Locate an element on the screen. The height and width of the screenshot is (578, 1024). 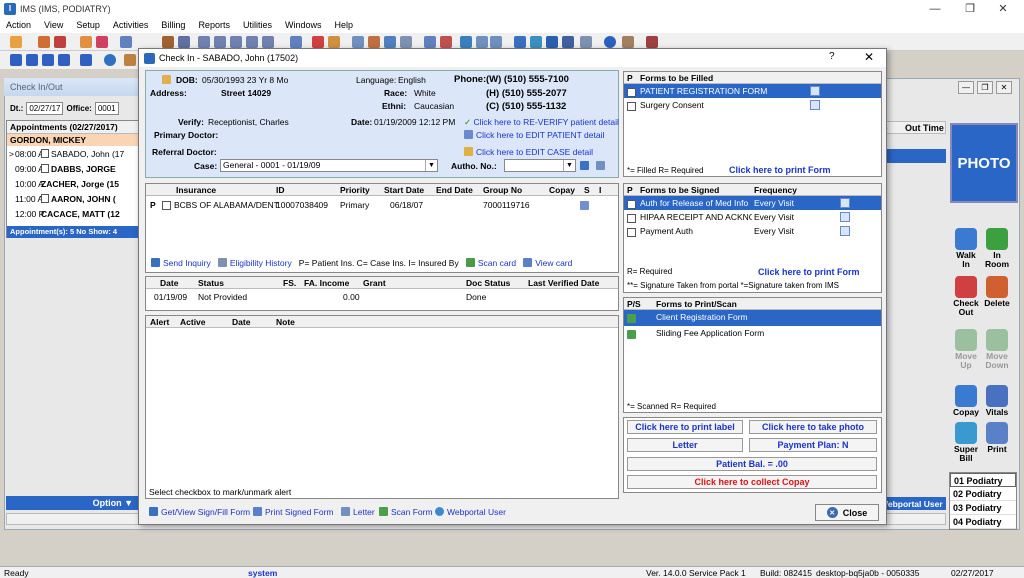
people-icon is located at coordinates (204, 42).